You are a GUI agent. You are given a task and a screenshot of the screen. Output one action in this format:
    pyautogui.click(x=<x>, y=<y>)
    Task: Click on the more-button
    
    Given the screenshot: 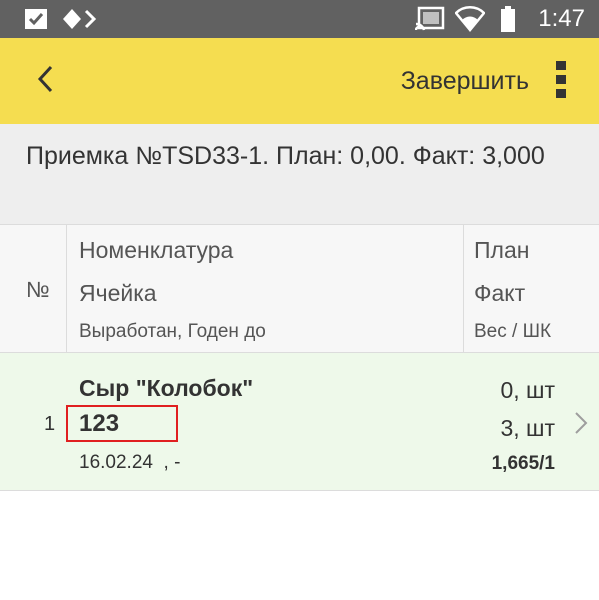 What is the action you would take?
    pyautogui.click(x=561, y=82)
    